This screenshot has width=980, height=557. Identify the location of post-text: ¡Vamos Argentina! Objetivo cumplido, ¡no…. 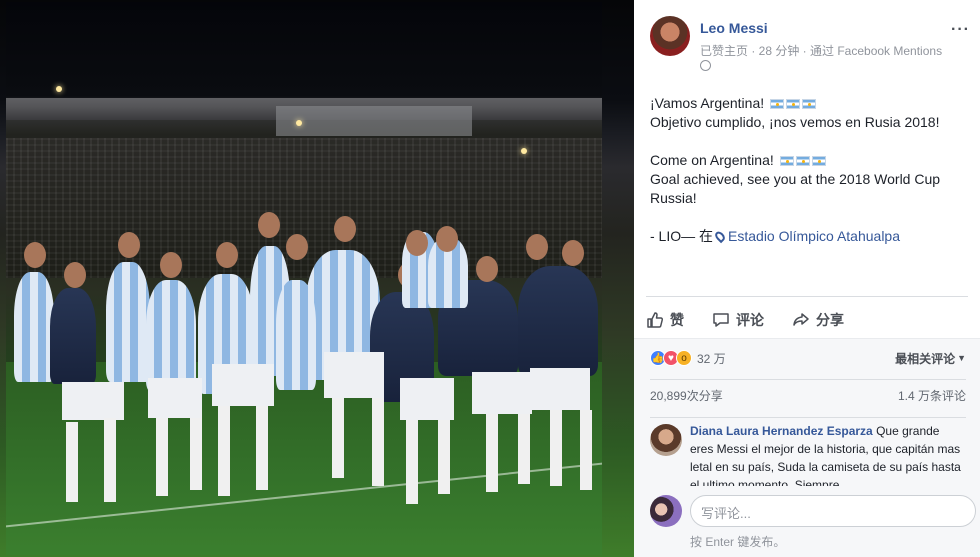
(807, 170).